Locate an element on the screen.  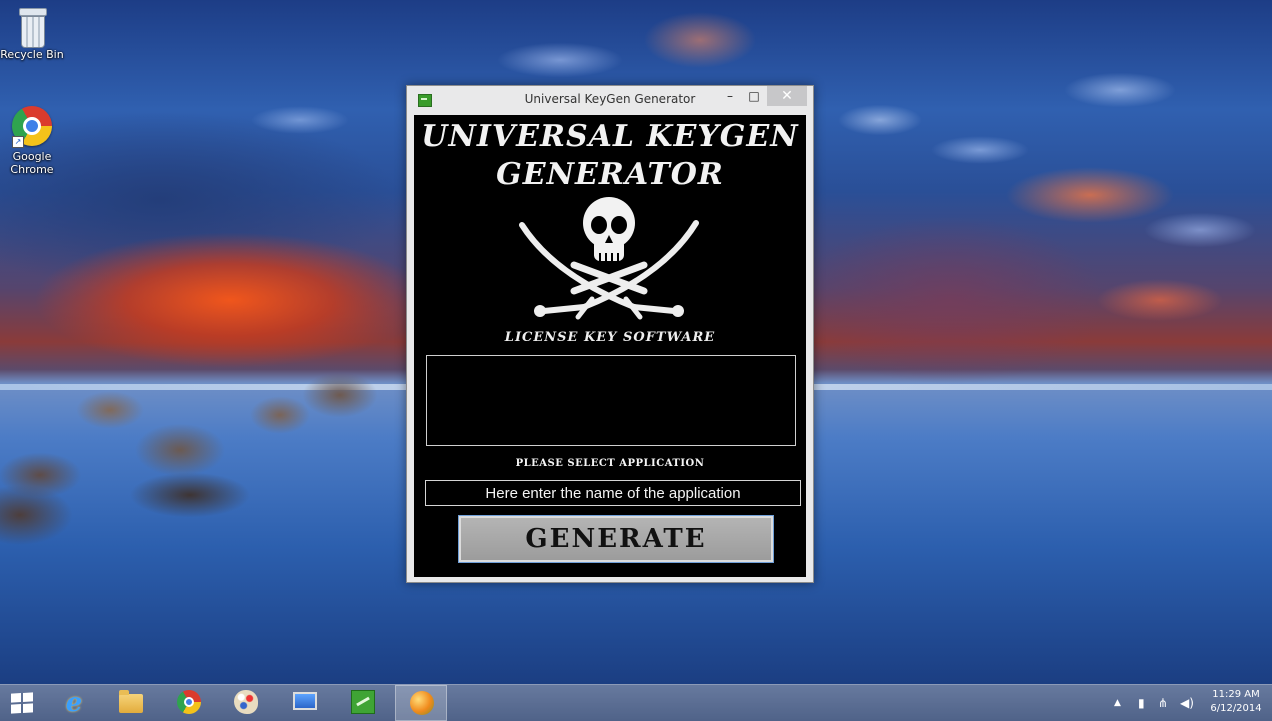
title-bar: Universal KeyGen Generator – □ ✕ is located at coordinates (610, 99).